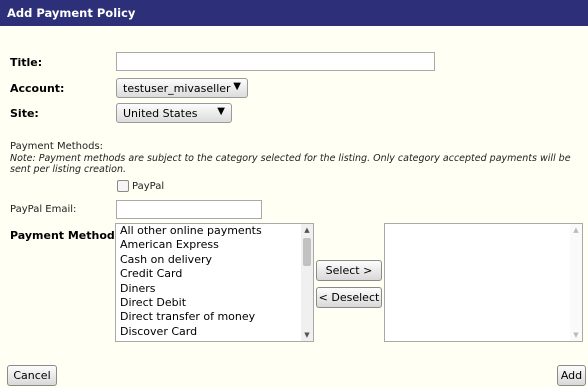 The height and width of the screenshot is (388, 588). I want to click on site-select: United States ▼, so click(174, 113).